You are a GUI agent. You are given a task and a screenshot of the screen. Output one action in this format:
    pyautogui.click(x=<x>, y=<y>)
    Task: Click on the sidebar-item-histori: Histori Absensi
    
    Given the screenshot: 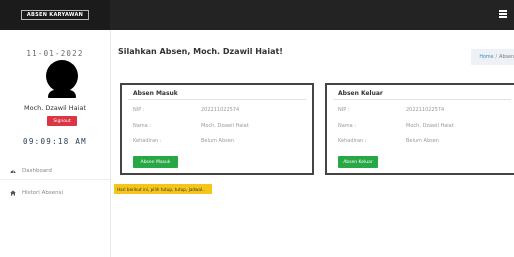 What is the action you would take?
    pyautogui.click(x=36, y=193)
    